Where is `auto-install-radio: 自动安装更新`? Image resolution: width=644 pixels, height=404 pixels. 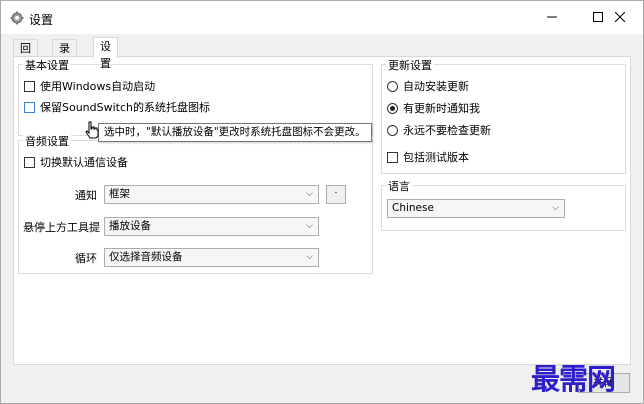 auto-install-radio: 自动安装更新 is located at coordinates (428, 86).